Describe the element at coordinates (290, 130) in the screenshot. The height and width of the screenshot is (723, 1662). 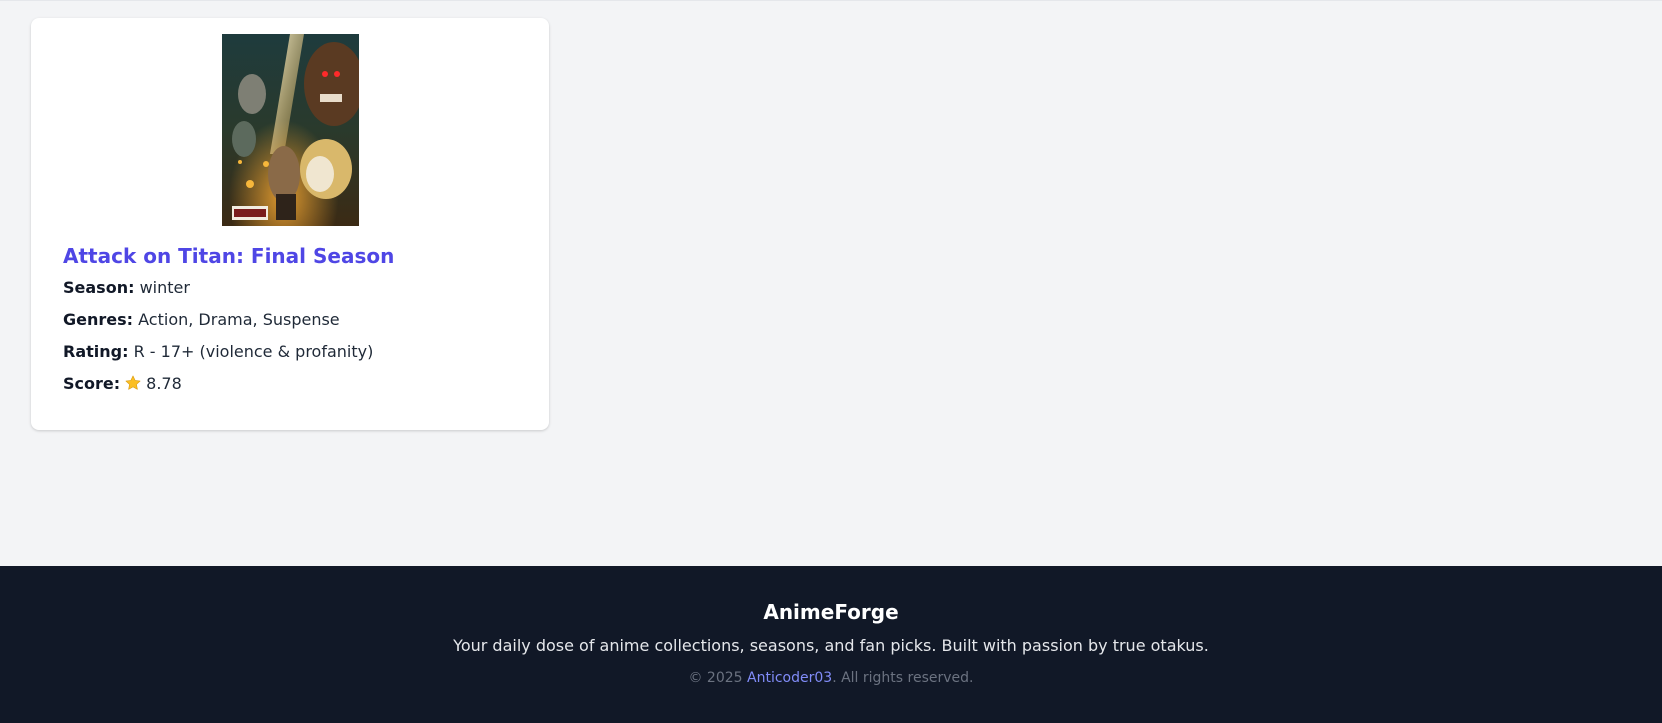
I see `anime-poster-image` at that location.